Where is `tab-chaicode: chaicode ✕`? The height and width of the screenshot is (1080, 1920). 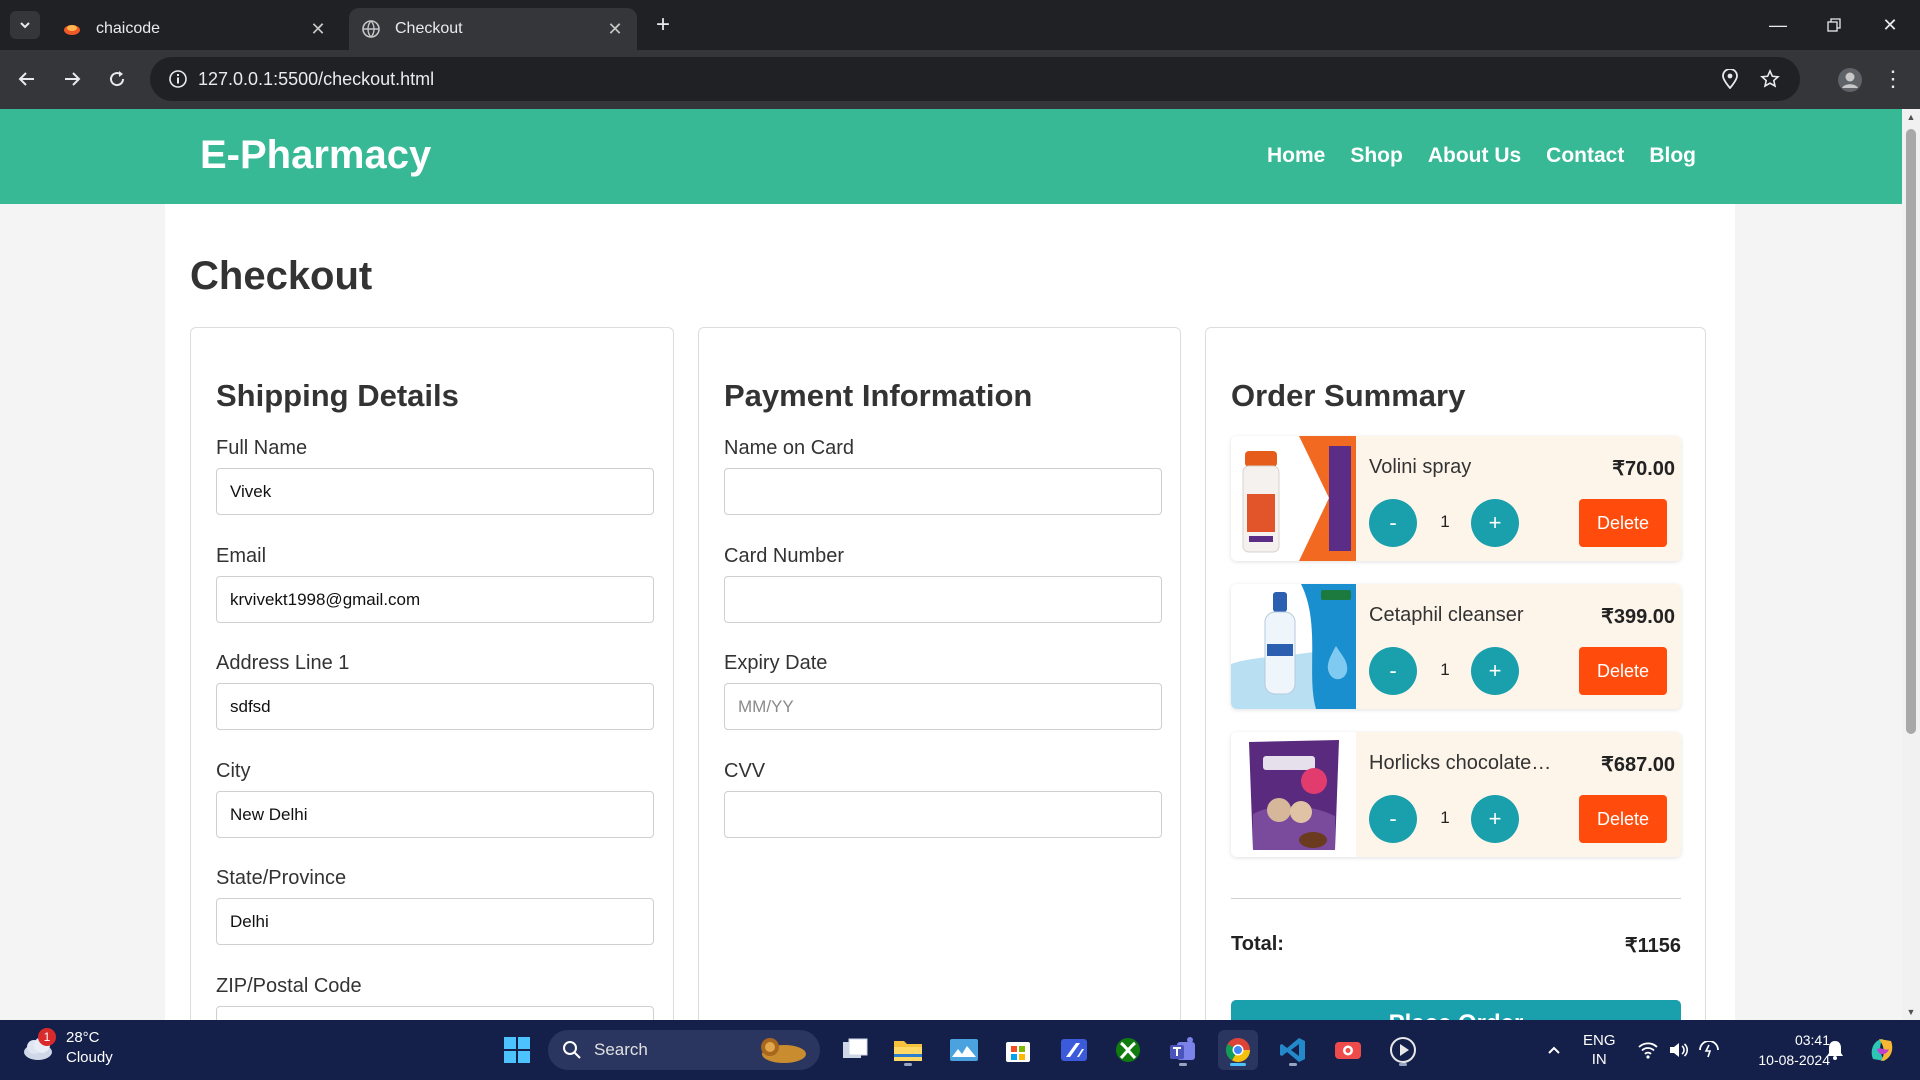 tab-chaicode: chaicode ✕ is located at coordinates (195, 29).